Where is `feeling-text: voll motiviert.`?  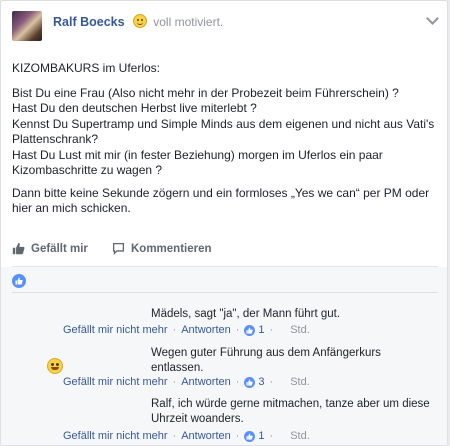
feeling-text: voll motiviert. is located at coordinates (188, 22).